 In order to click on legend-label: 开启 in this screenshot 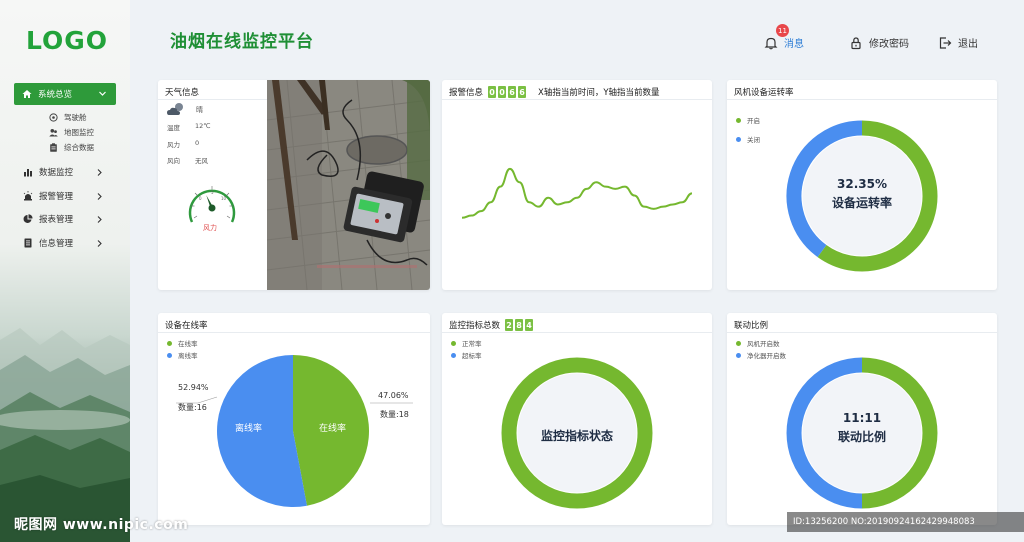, I will do `click(753, 121)`.